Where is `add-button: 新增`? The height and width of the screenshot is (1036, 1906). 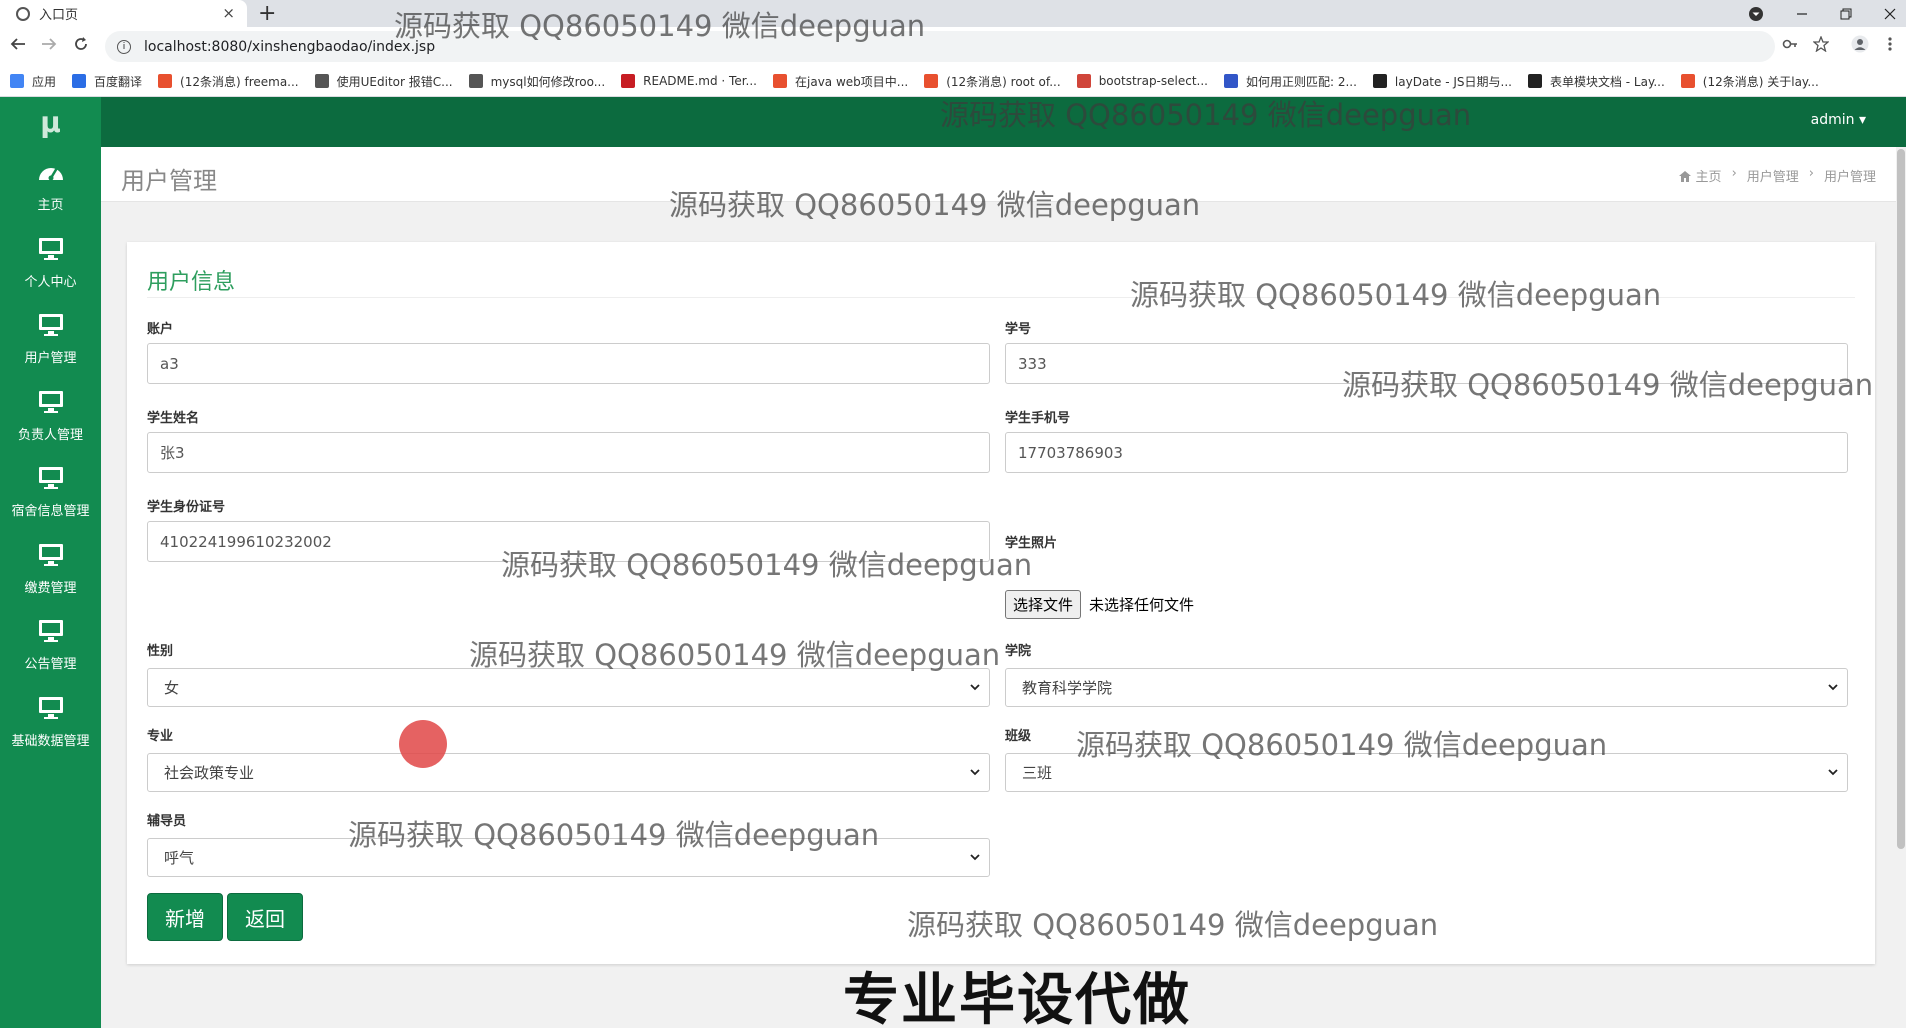
add-button: 新增 is located at coordinates (185, 917).